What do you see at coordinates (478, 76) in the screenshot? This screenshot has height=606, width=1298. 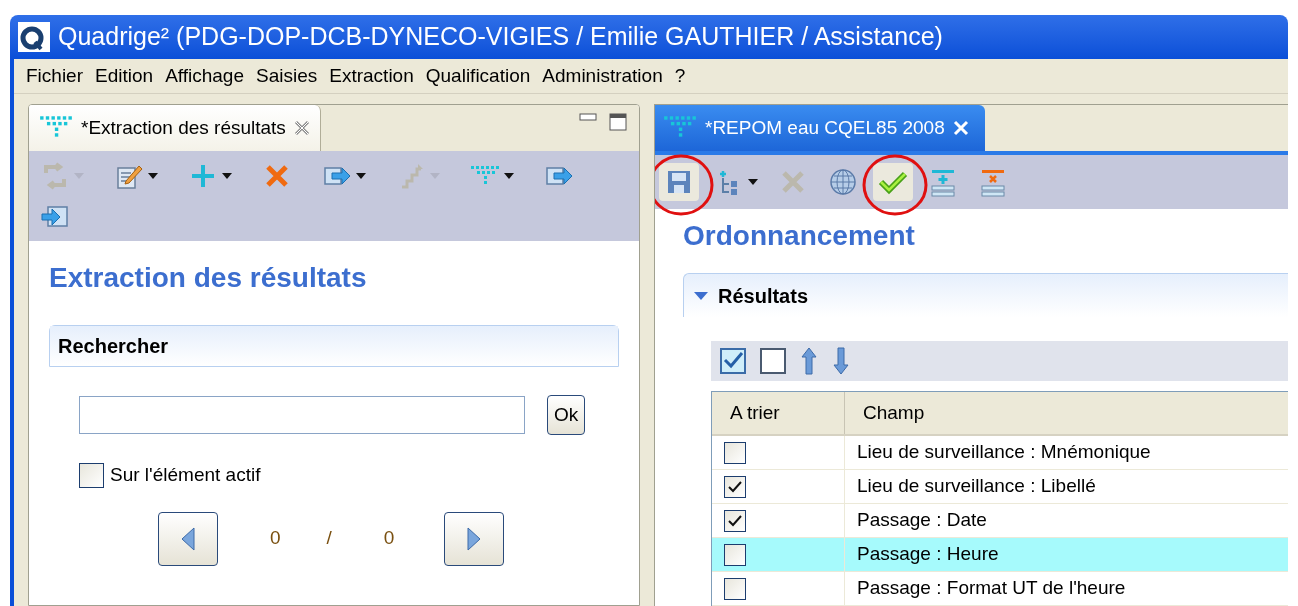 I see `menu-item: Qualification` at bounding box center [478, 76].